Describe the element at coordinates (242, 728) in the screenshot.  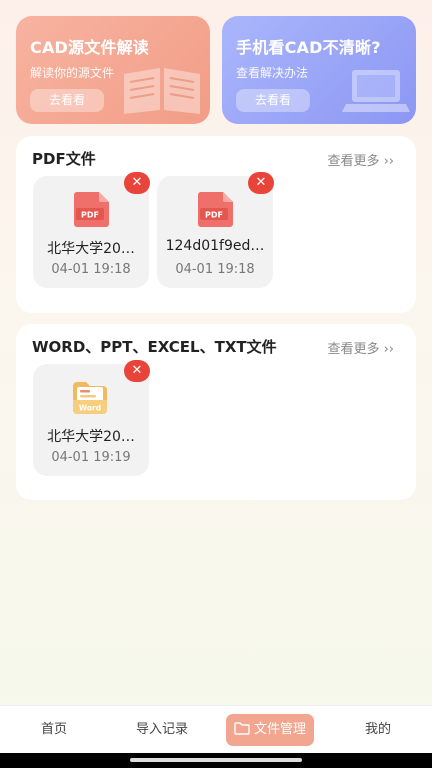
I see `folder-icon` at that location.